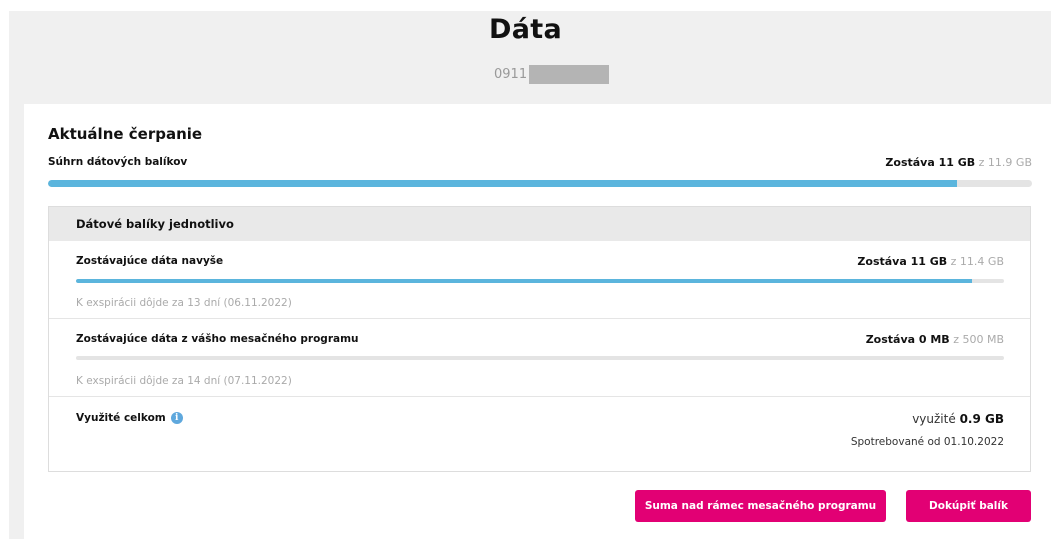 This screenshot has height=539, width=1051. Describe the element at coordinates (934, 419) in the screenshot. I see `used-prefix: využité` at that location.